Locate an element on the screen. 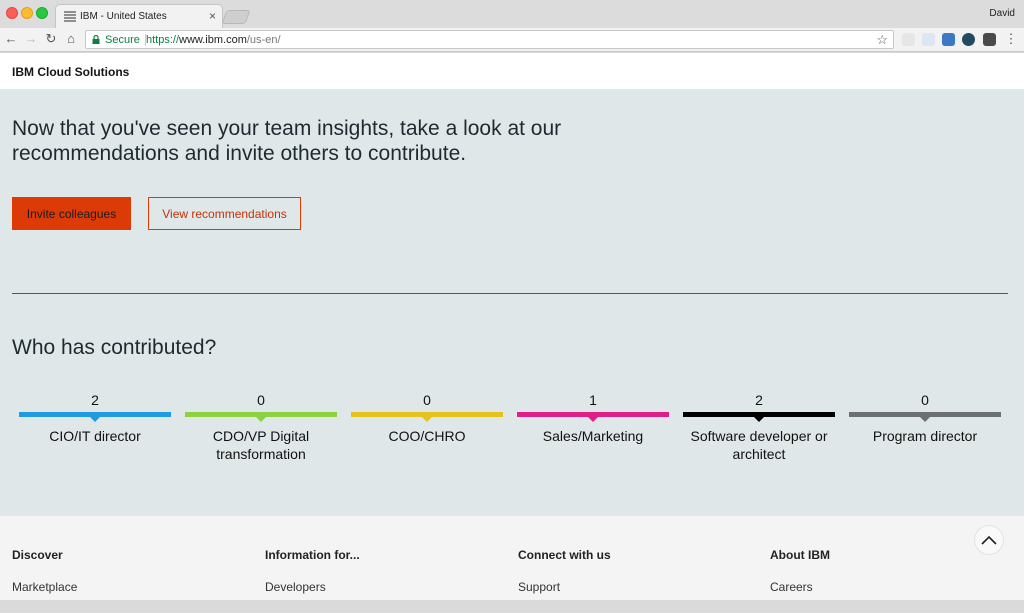 The height and width of the screenshot is (613, 1024). footer-heading: Discover is located at coordinates (37, 555).